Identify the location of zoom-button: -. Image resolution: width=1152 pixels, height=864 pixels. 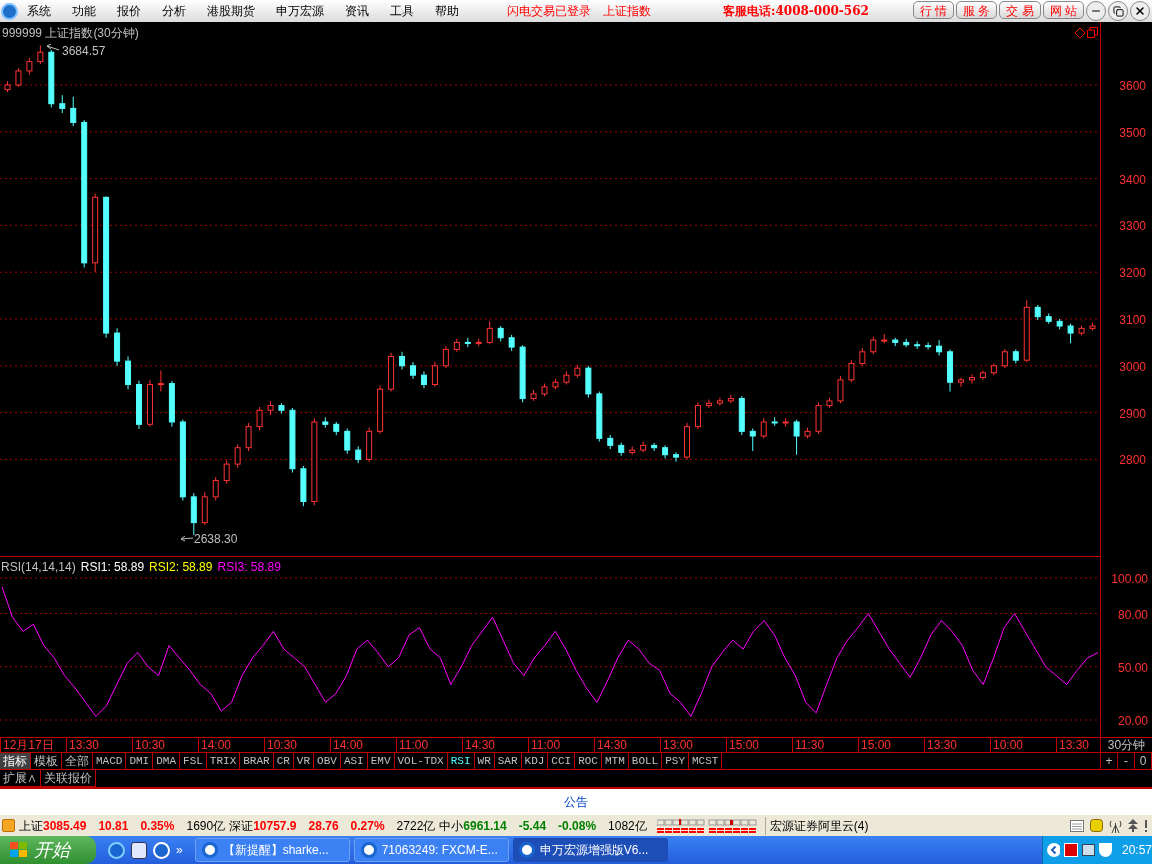
(1126, 761).